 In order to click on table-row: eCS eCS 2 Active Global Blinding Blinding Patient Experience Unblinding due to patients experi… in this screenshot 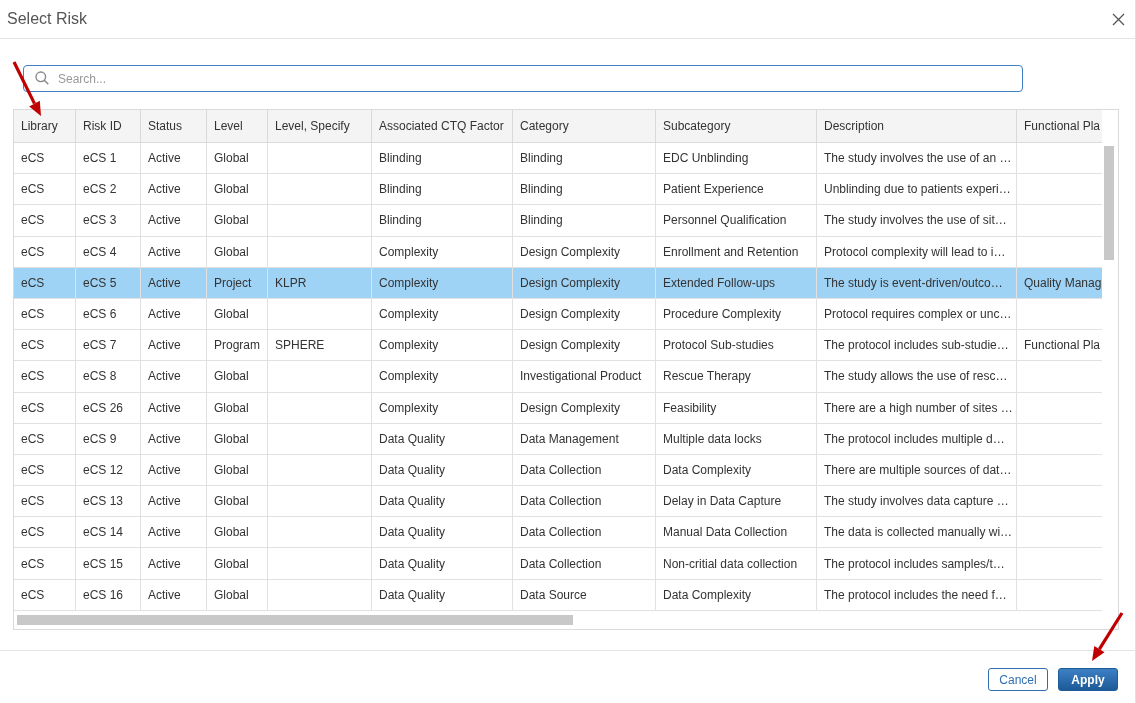, I will do `click(558, 190)`.